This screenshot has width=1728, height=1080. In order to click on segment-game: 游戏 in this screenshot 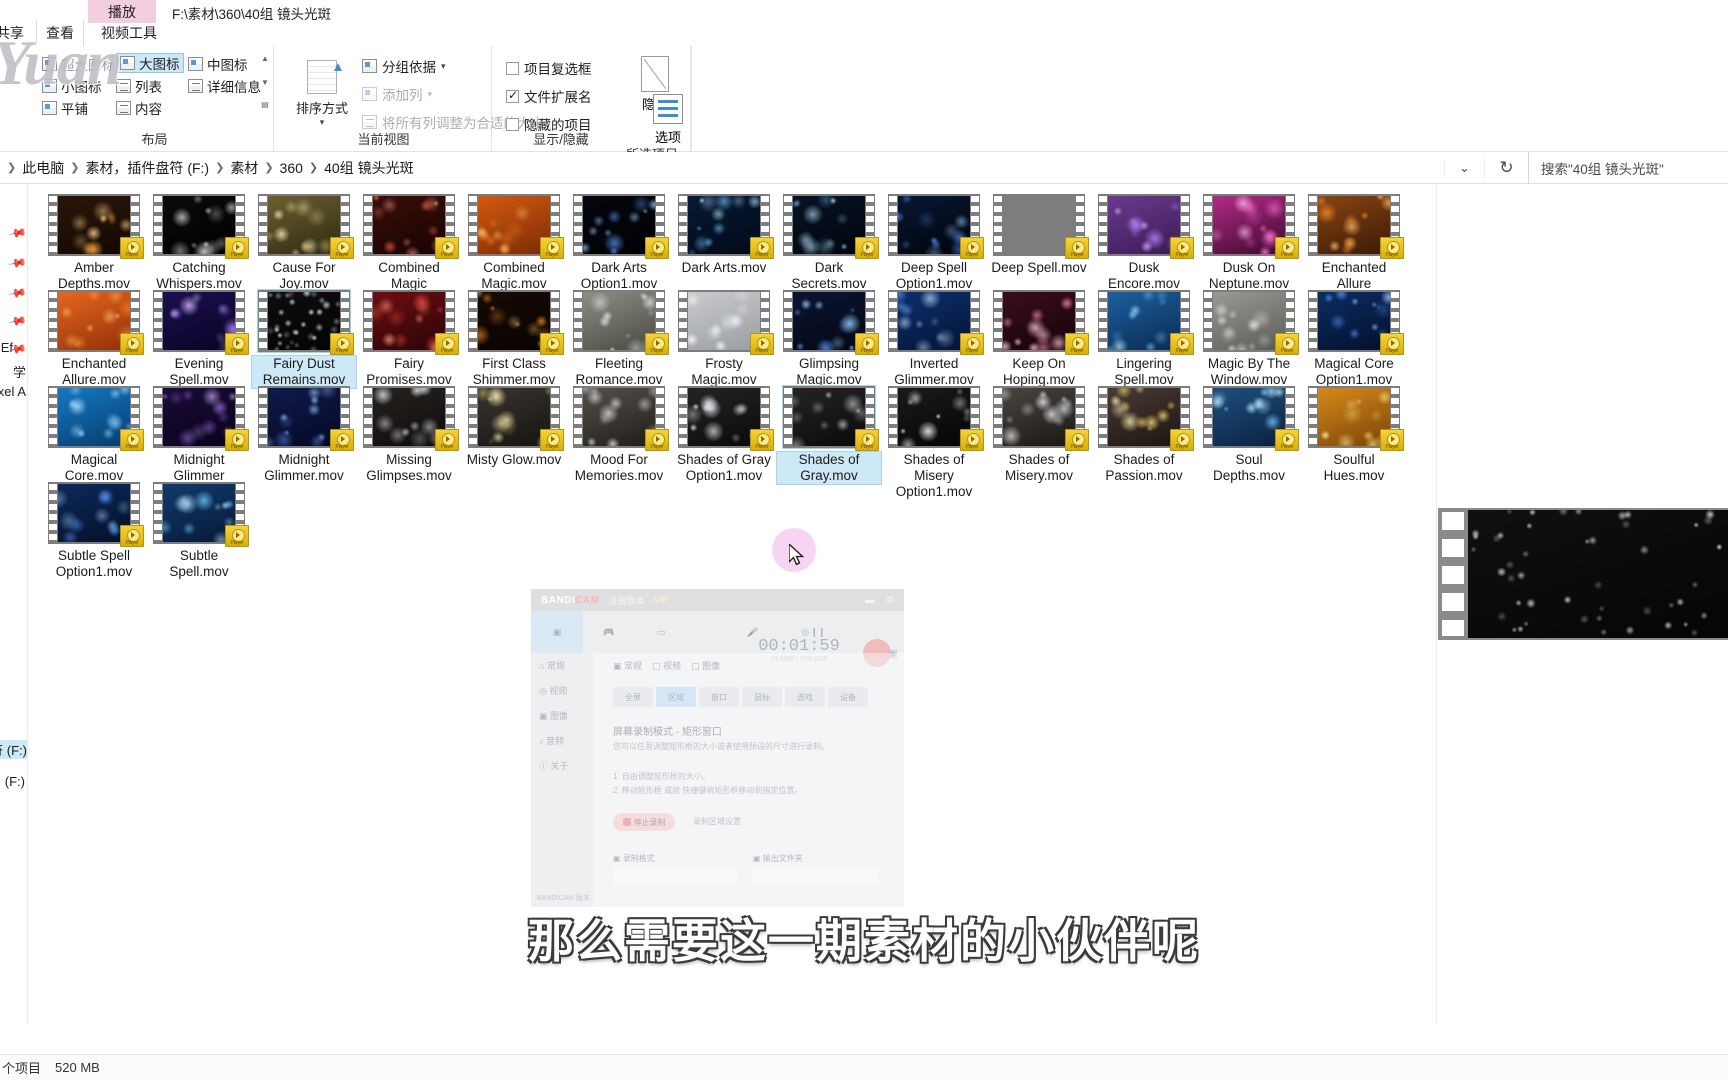, I will do `click(805, 697)`.